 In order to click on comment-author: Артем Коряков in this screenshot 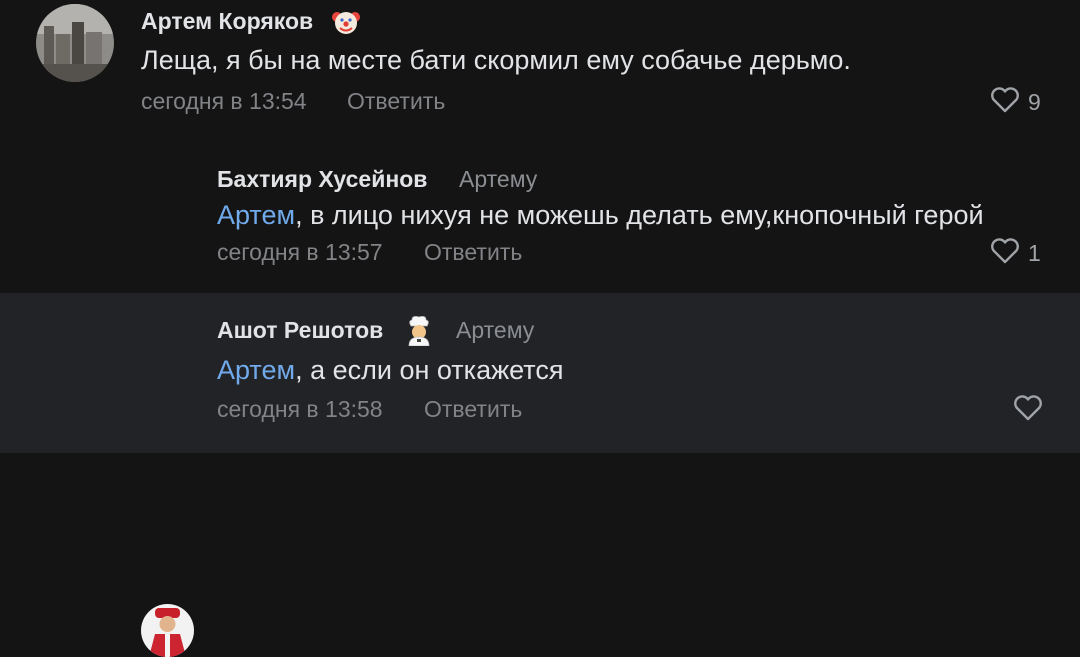, I will do `click(227, 21)`.